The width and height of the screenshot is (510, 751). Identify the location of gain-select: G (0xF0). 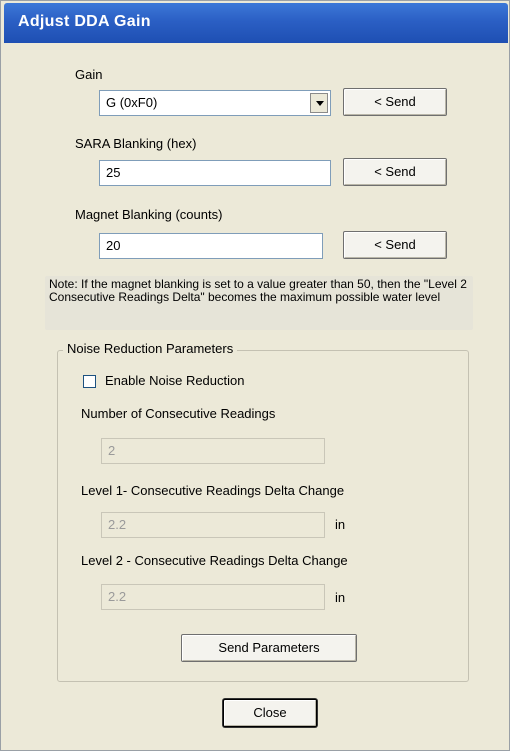
(215, 103).